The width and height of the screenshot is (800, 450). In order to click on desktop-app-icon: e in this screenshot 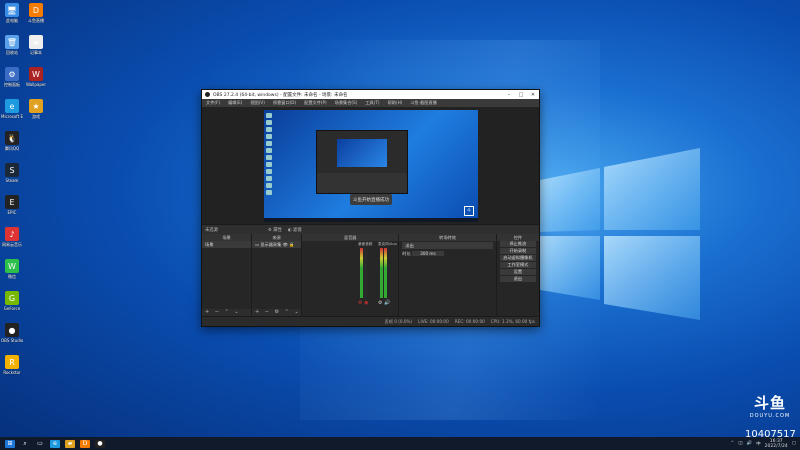, I will do `click(12, 106)`.